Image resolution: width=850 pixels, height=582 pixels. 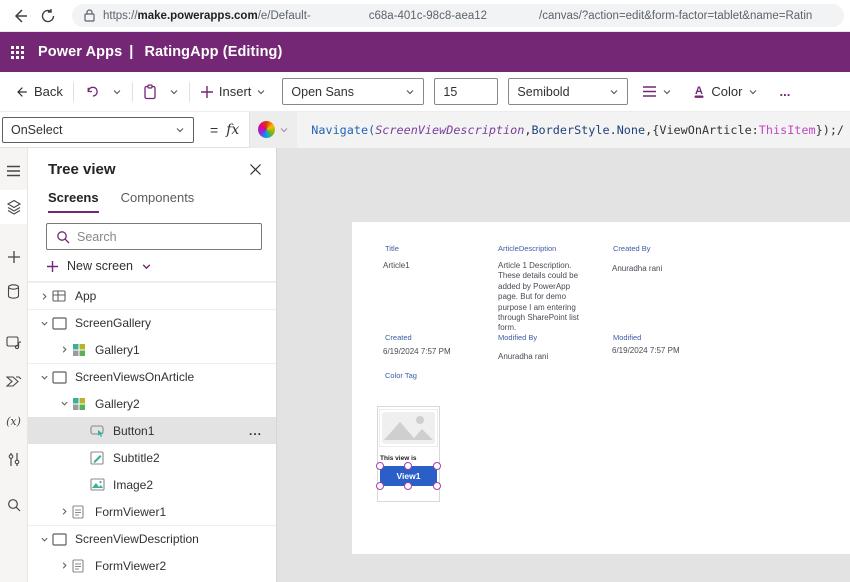 What do you see at coordinates (13, 505) in the screenshot?
I see `search-rail-icon` at bounding box center [13, 505].